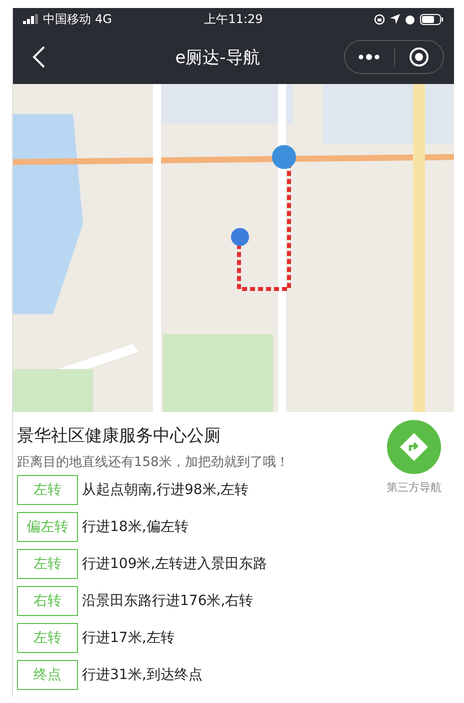 The height and width of the screenshot is (703, 464). I want to click on signal-icon, so click(31, 19).